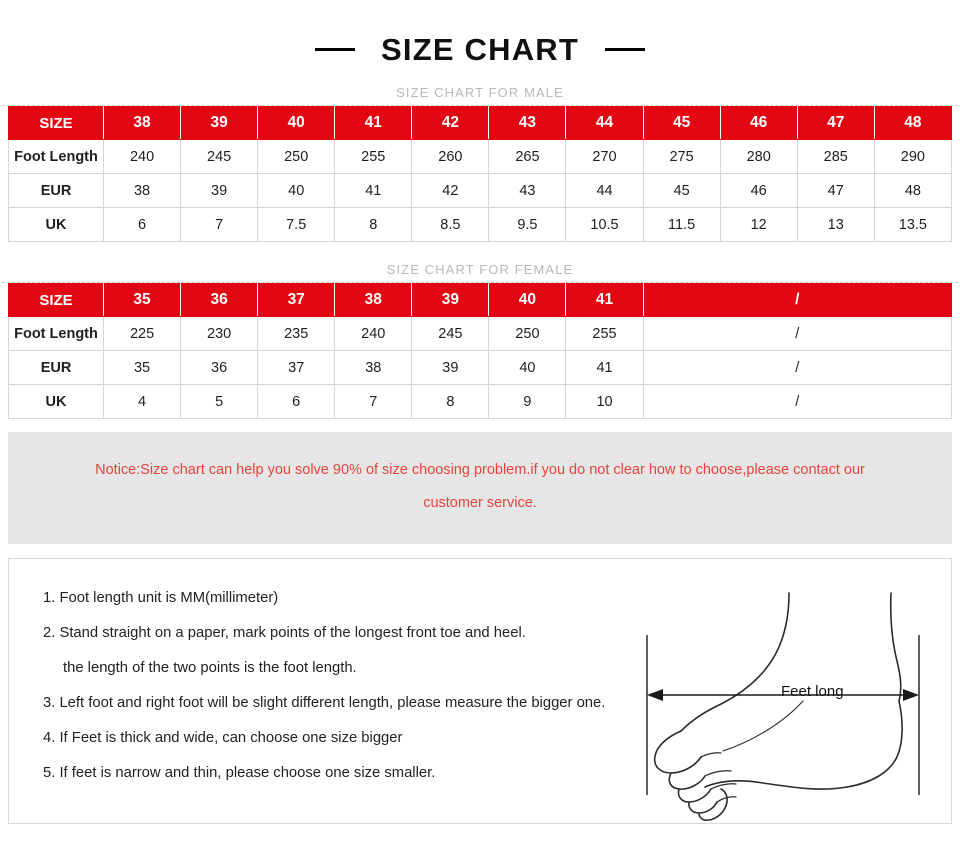 This screenshot has width=960, height=854. Describe the element at coordinates (373, 300) in the screenshot. I see `female-size-cell: 38` at that location.